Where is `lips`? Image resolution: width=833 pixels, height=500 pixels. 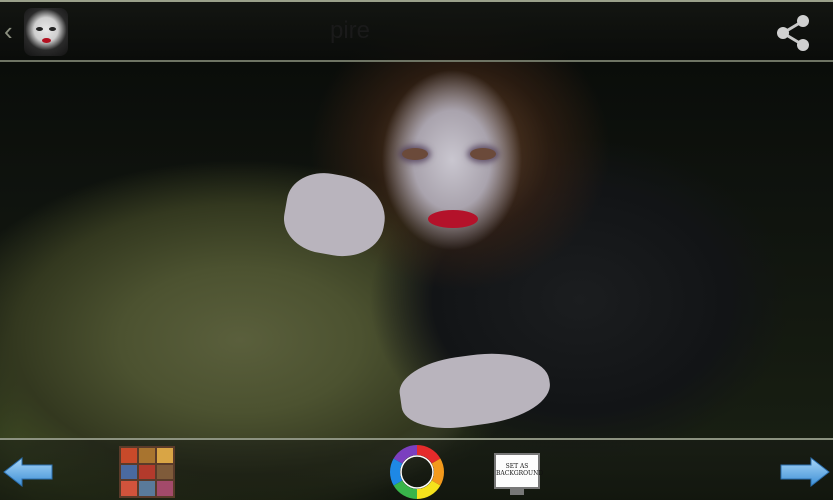
lips is located at coordinates (453, 219).